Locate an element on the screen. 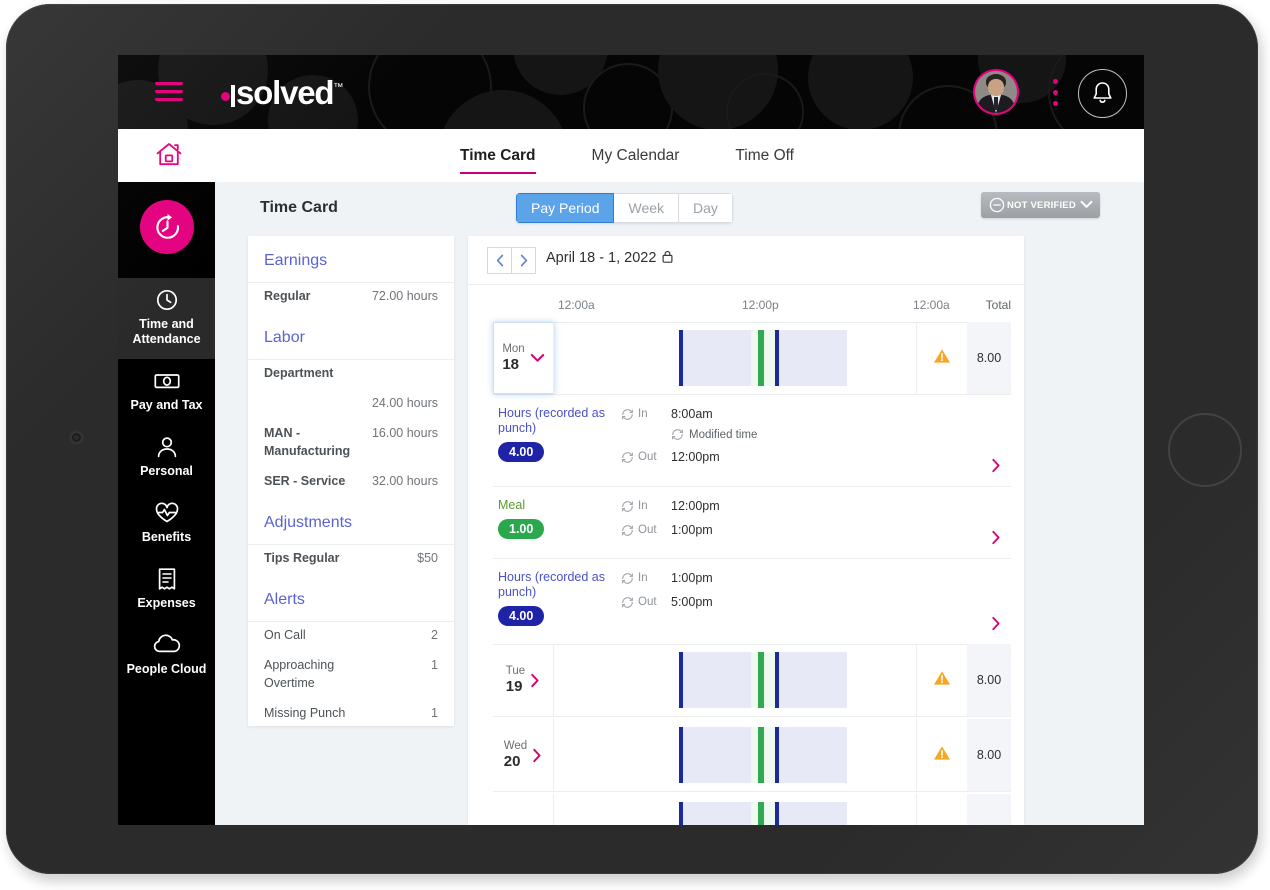 This screenshot has height=890, width=1270. sidebar-item-pay-and-tax: Pay and Tax is located at coordinates (166, 392).